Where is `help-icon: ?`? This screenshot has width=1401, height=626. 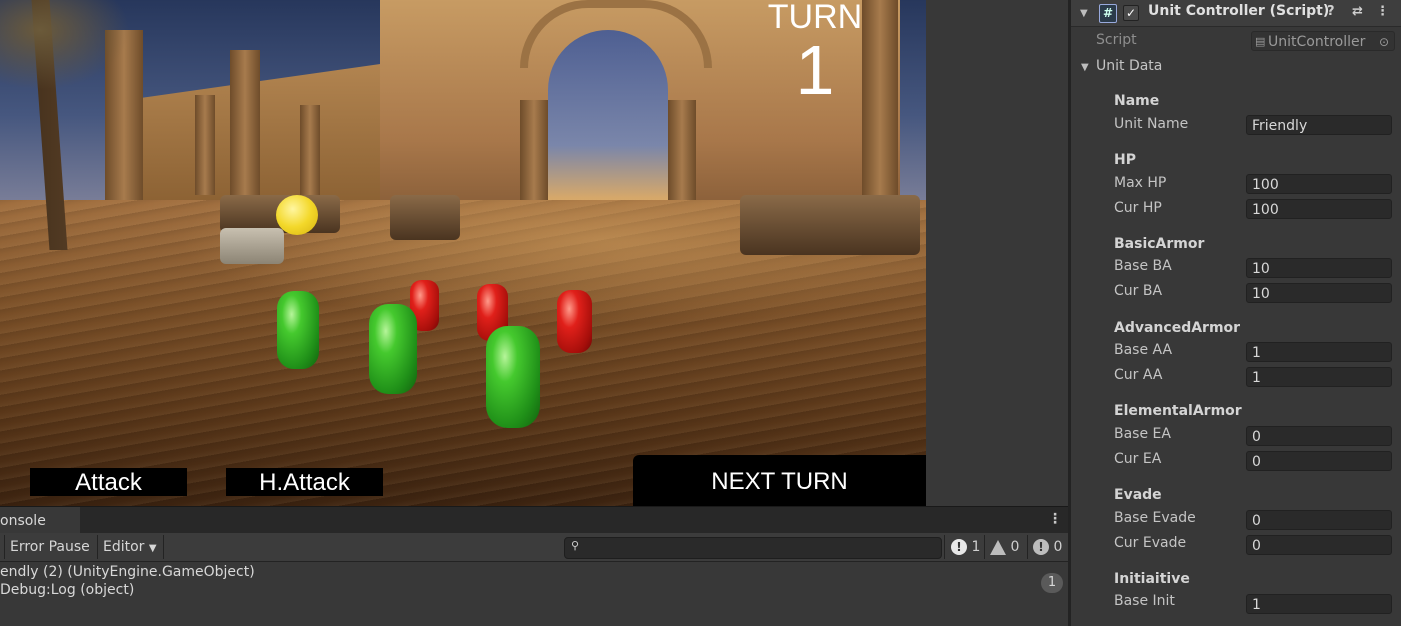
help-icon: ? is located at coordinates (1331, 11).